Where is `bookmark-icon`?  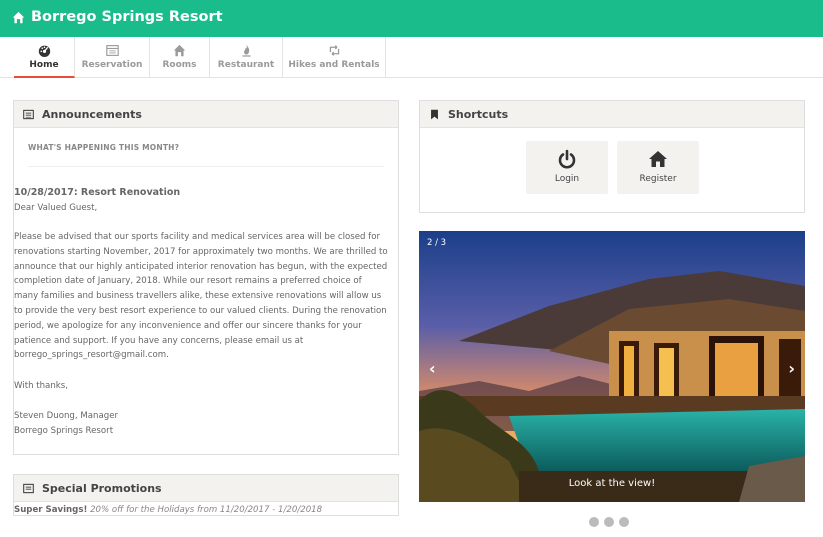
bookmark-icon is located at coordinates (434, 114).